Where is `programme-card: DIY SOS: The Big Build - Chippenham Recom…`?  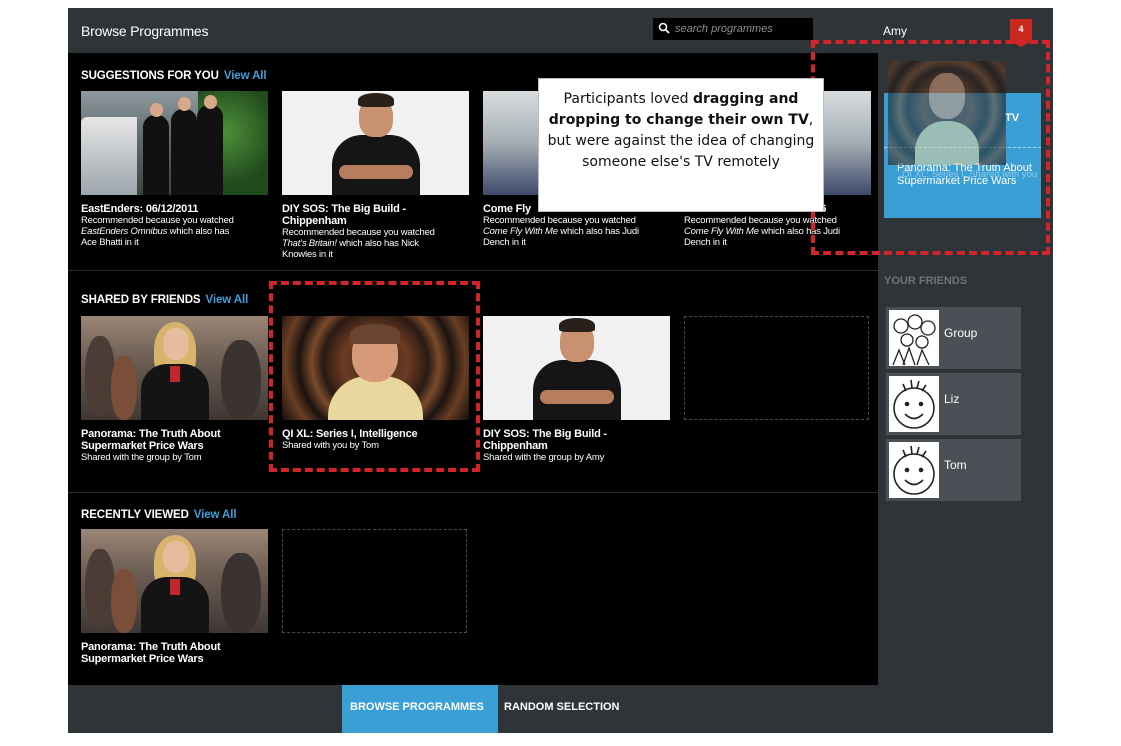 programme-card: DIY SOS: The Big Build - Chippenham Recom… is located at coordinates (375, 175).